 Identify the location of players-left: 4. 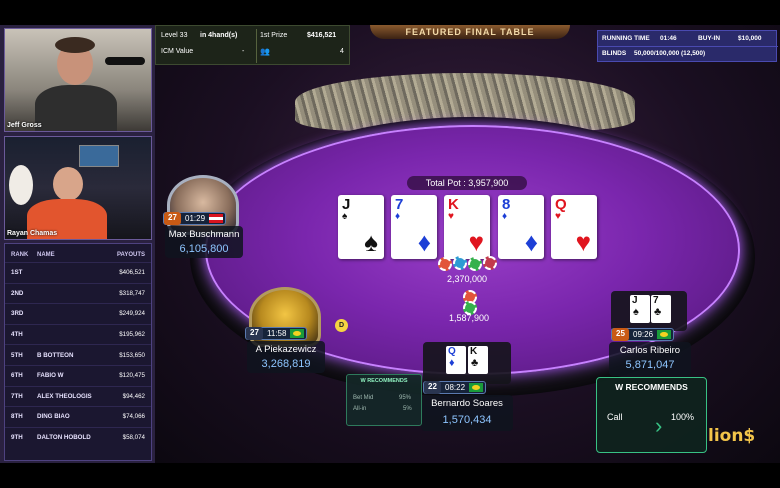
(342, 51).